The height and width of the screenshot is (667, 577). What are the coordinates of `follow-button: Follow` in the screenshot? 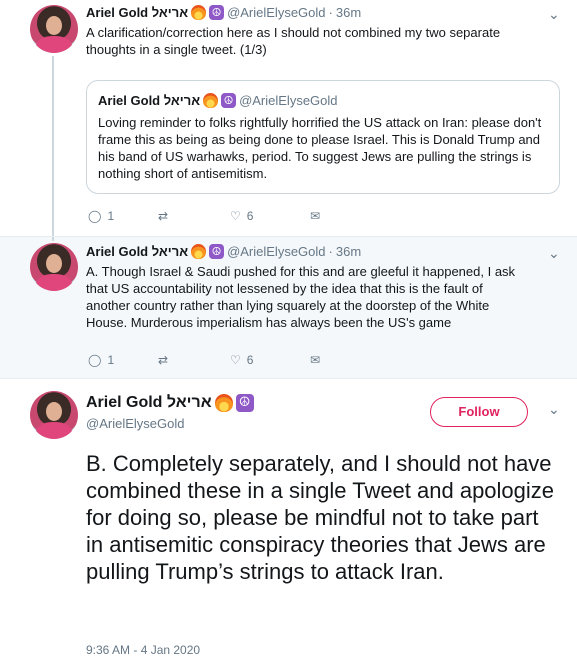 It's located at (479, 412).